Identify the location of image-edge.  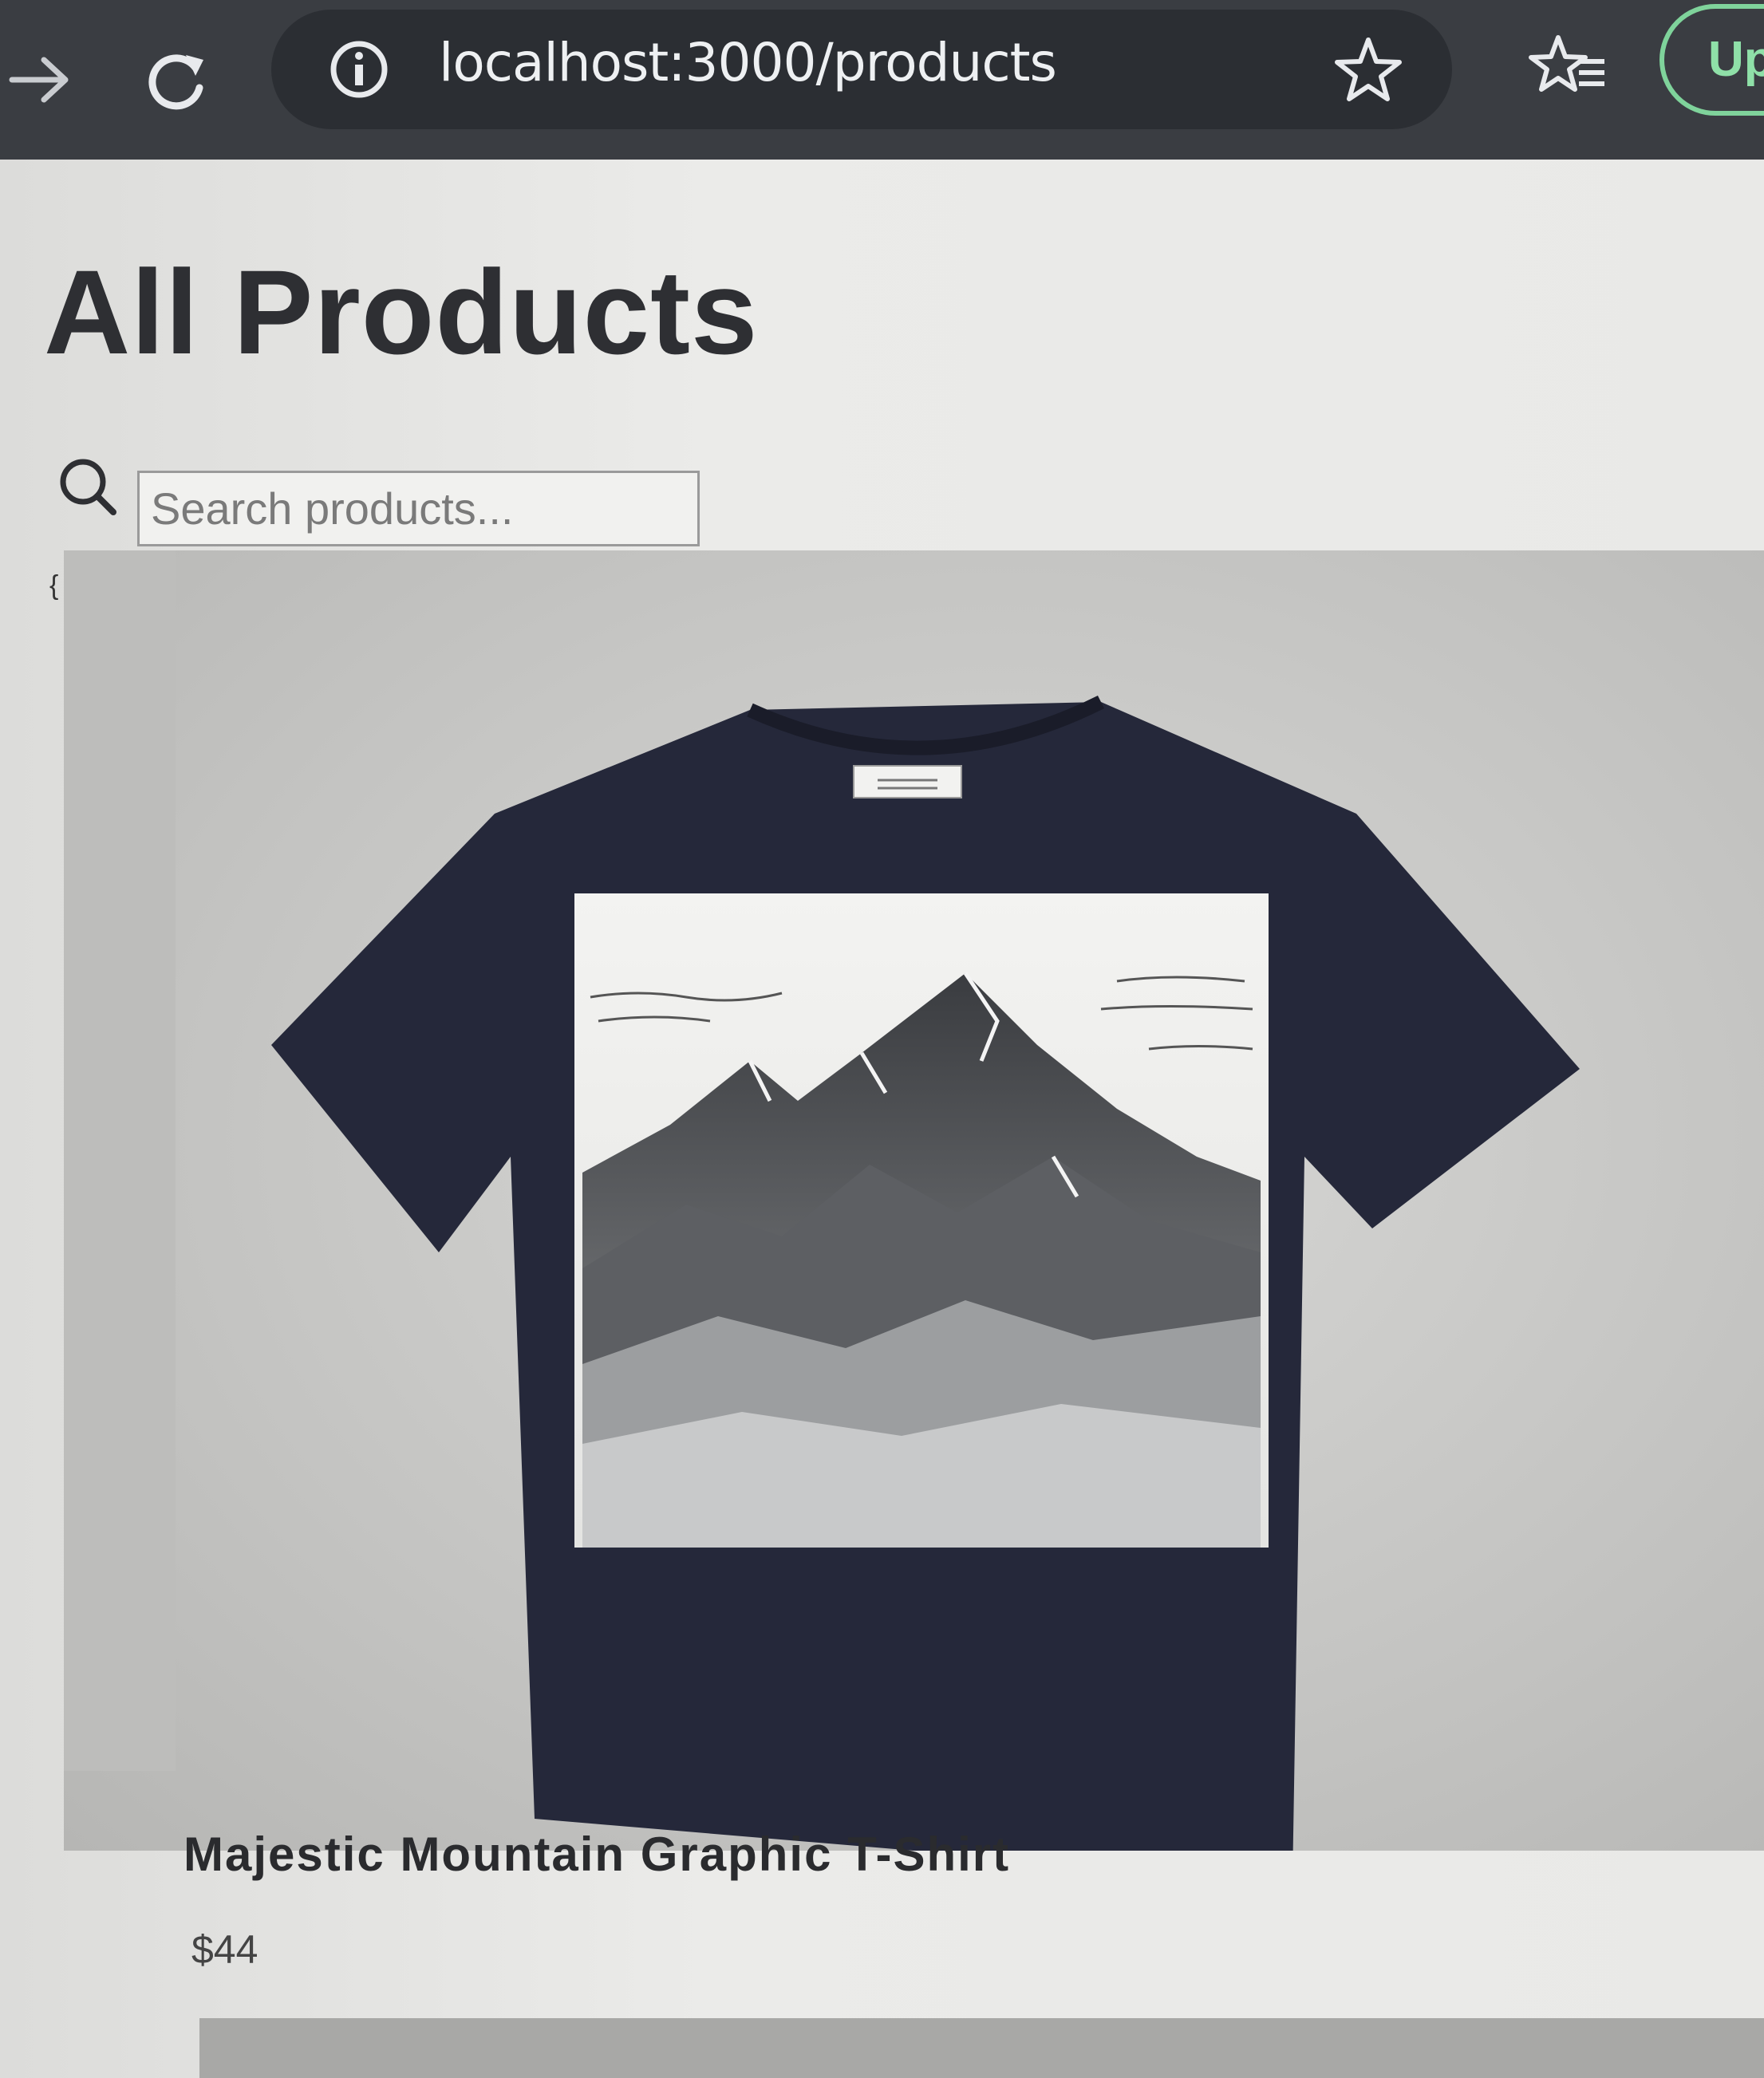
(120, 1160).